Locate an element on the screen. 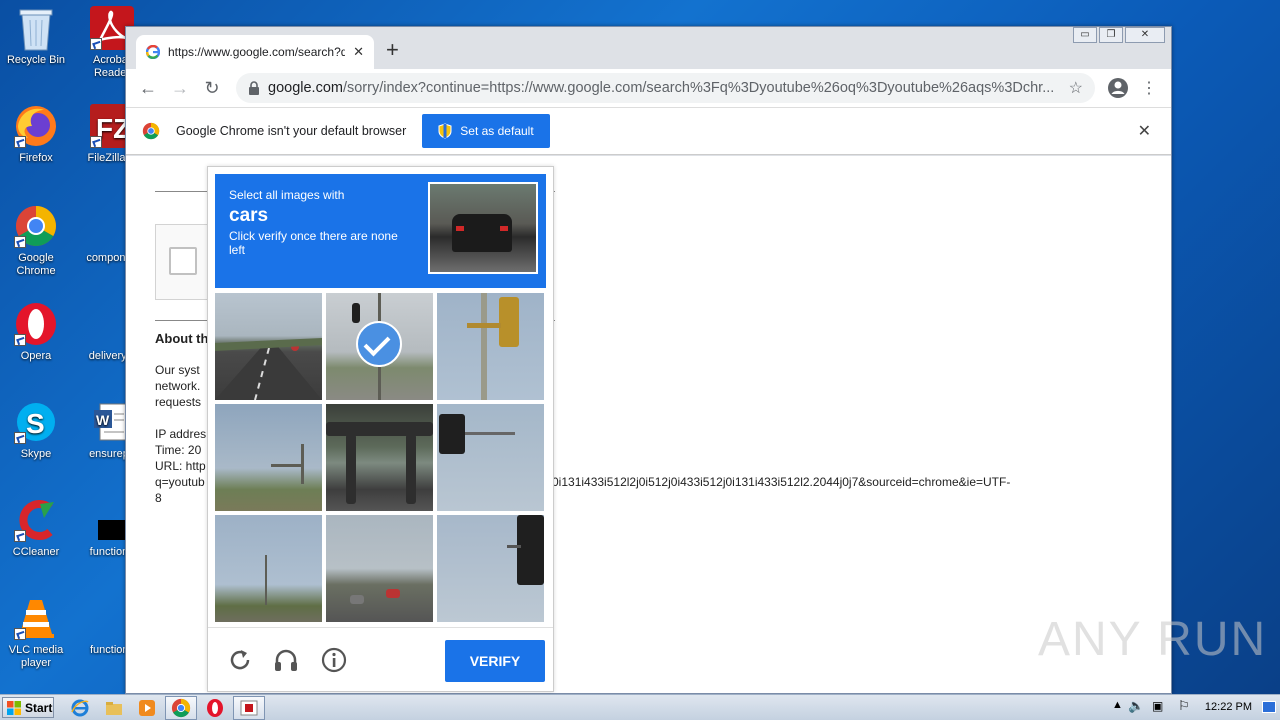  browser-tab: https://www.google.com/search?q= ✕ is located at coordinates (255, 52).